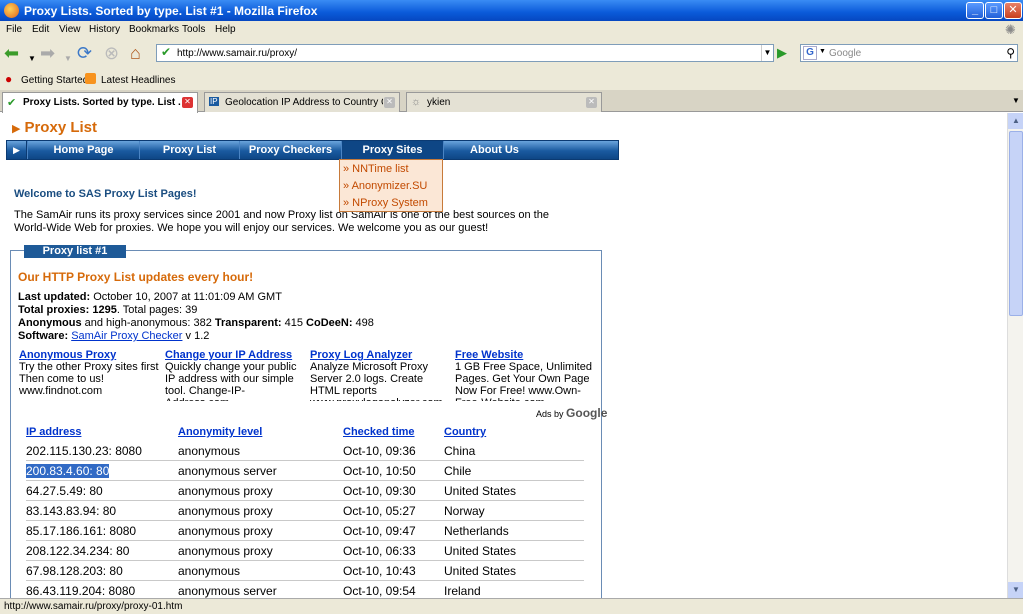 The height and width of the screenshot is (614, 1023). Describe the element at coordinates (782, 53) in the screenshot. I see `go-button: ▶` at that location.